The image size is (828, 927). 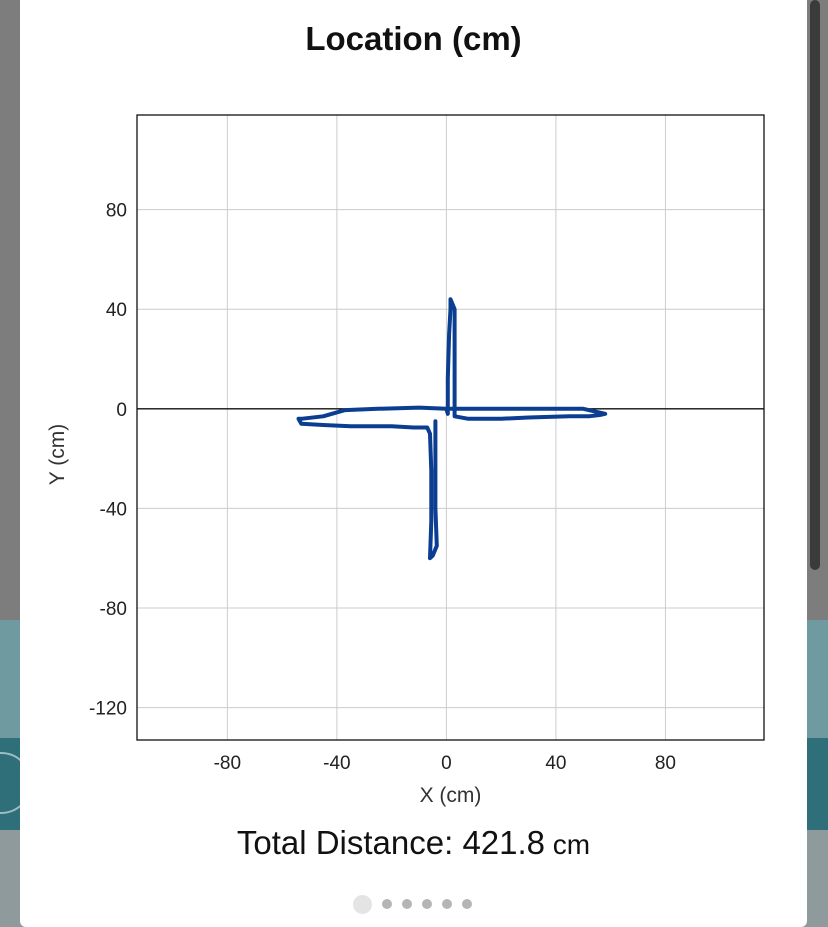 I want to click on x-tick-label: -80, so click(x=227, y=763).